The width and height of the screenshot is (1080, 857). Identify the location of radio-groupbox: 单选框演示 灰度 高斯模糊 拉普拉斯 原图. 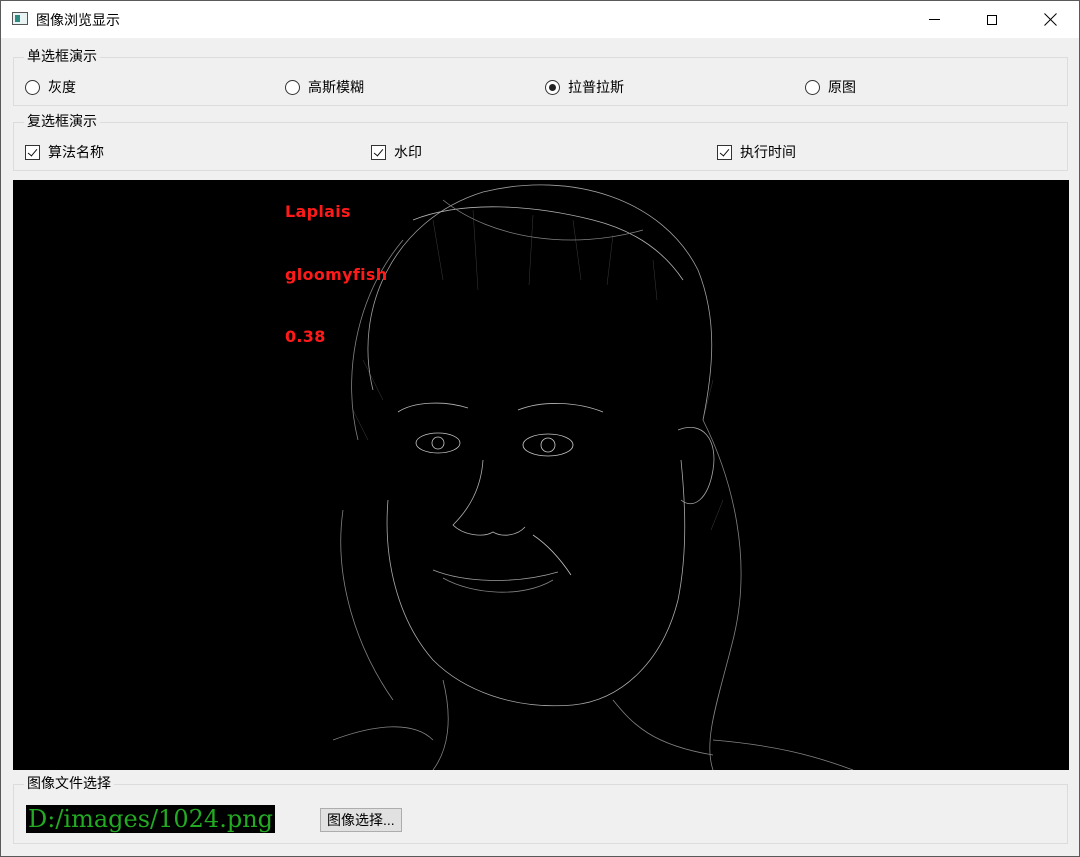
(540, 77).